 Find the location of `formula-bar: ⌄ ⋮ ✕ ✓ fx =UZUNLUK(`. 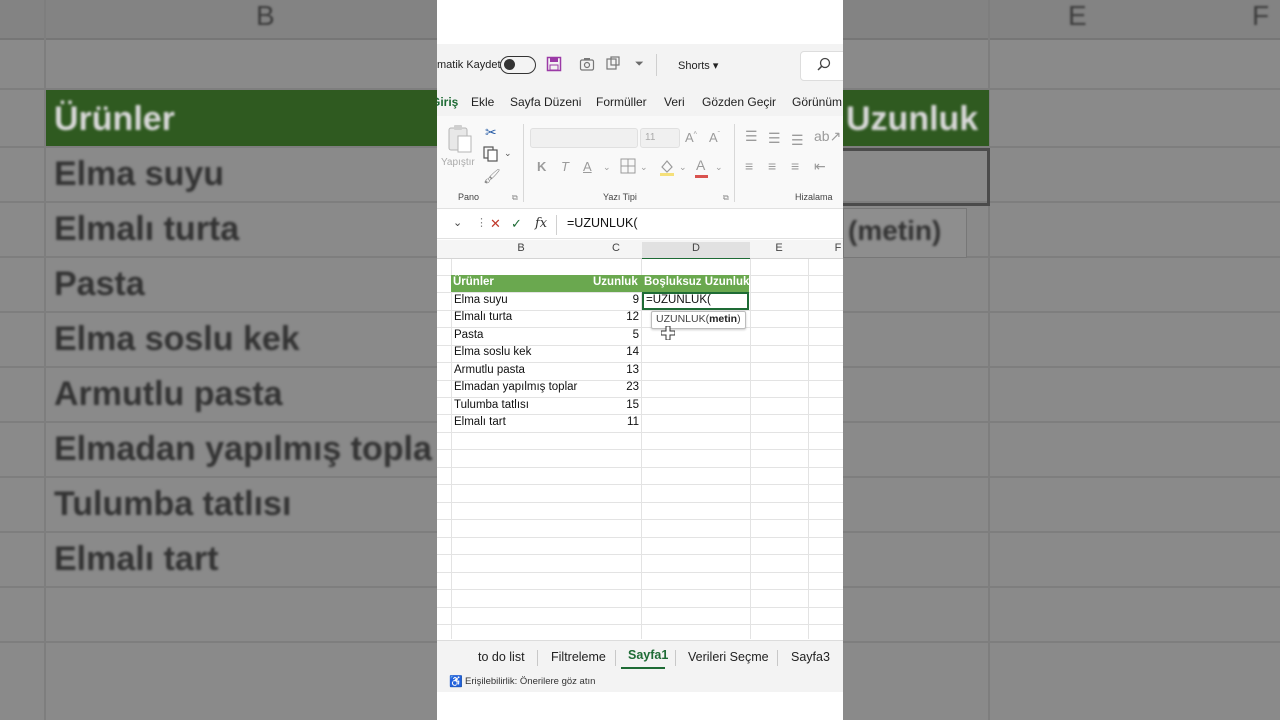

formula-bar: ⌄ ⋮ ✕ ✓ fx =UZUNLUK( is located at coordinates (640, 225).